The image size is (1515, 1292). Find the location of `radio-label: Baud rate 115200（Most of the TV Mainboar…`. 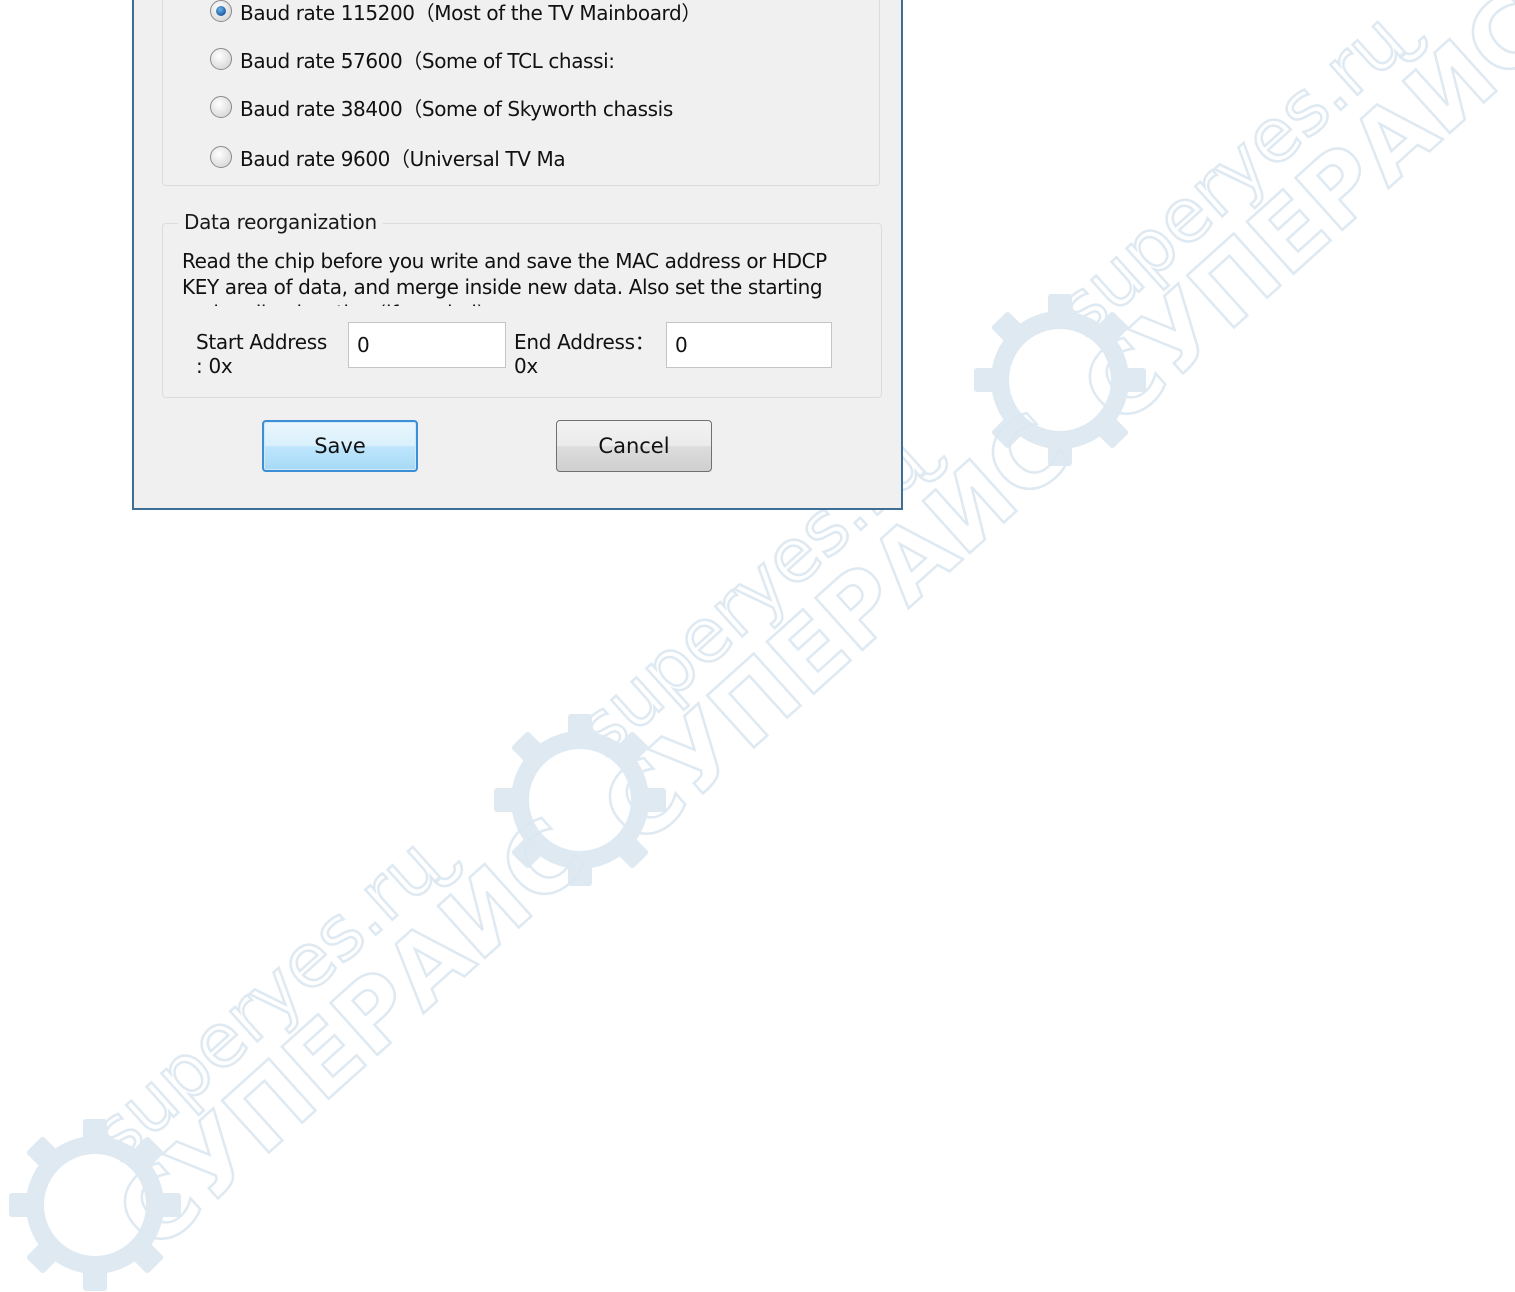

radio-label: Baud rate 115200（Most of the TV Mainboar… is located at coordinates (470, 12).